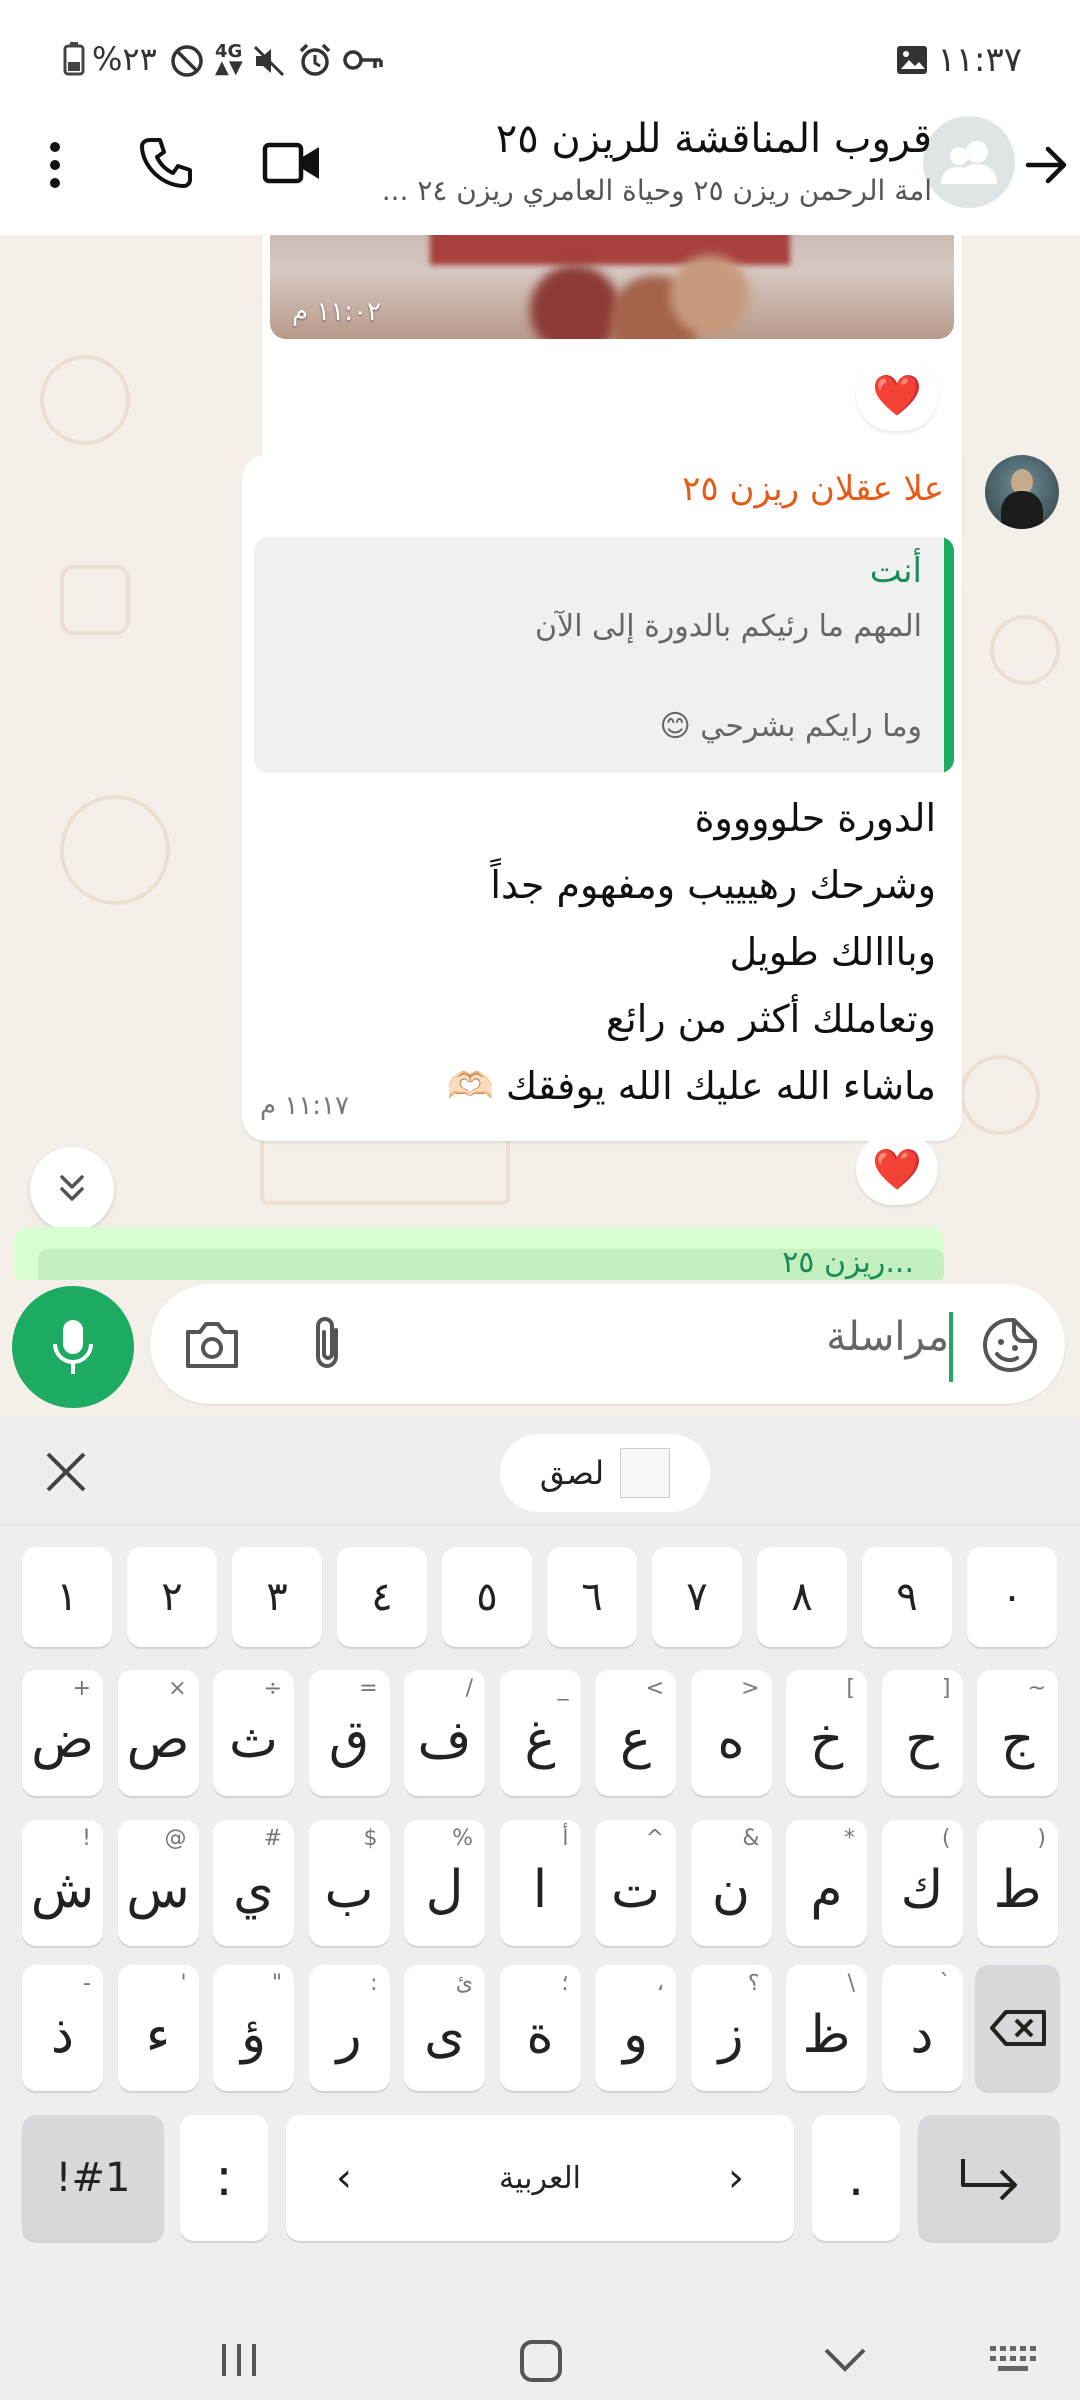 This screenshot has height=2400, width=1080. What do you see at coordinates (635, 1733) in the screenshot?
I see `letter-key: < ع` at bounding box center [635, 1733].